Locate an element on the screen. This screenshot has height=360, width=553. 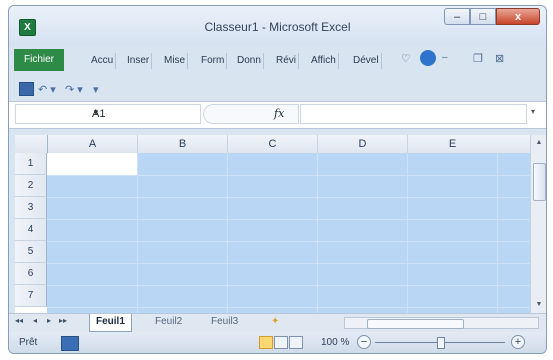
row-header-3: 3 is located at coordinates (31, 208).